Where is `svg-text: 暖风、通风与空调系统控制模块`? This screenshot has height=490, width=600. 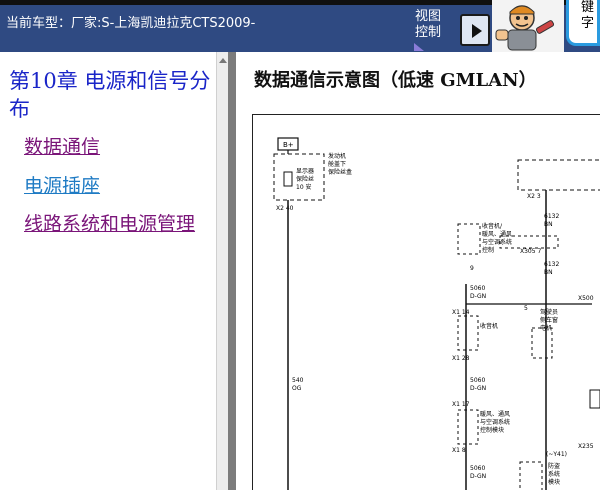 svg-text: 暖风、通风与空调系统控制模块 is located at coordinates (495, 422).